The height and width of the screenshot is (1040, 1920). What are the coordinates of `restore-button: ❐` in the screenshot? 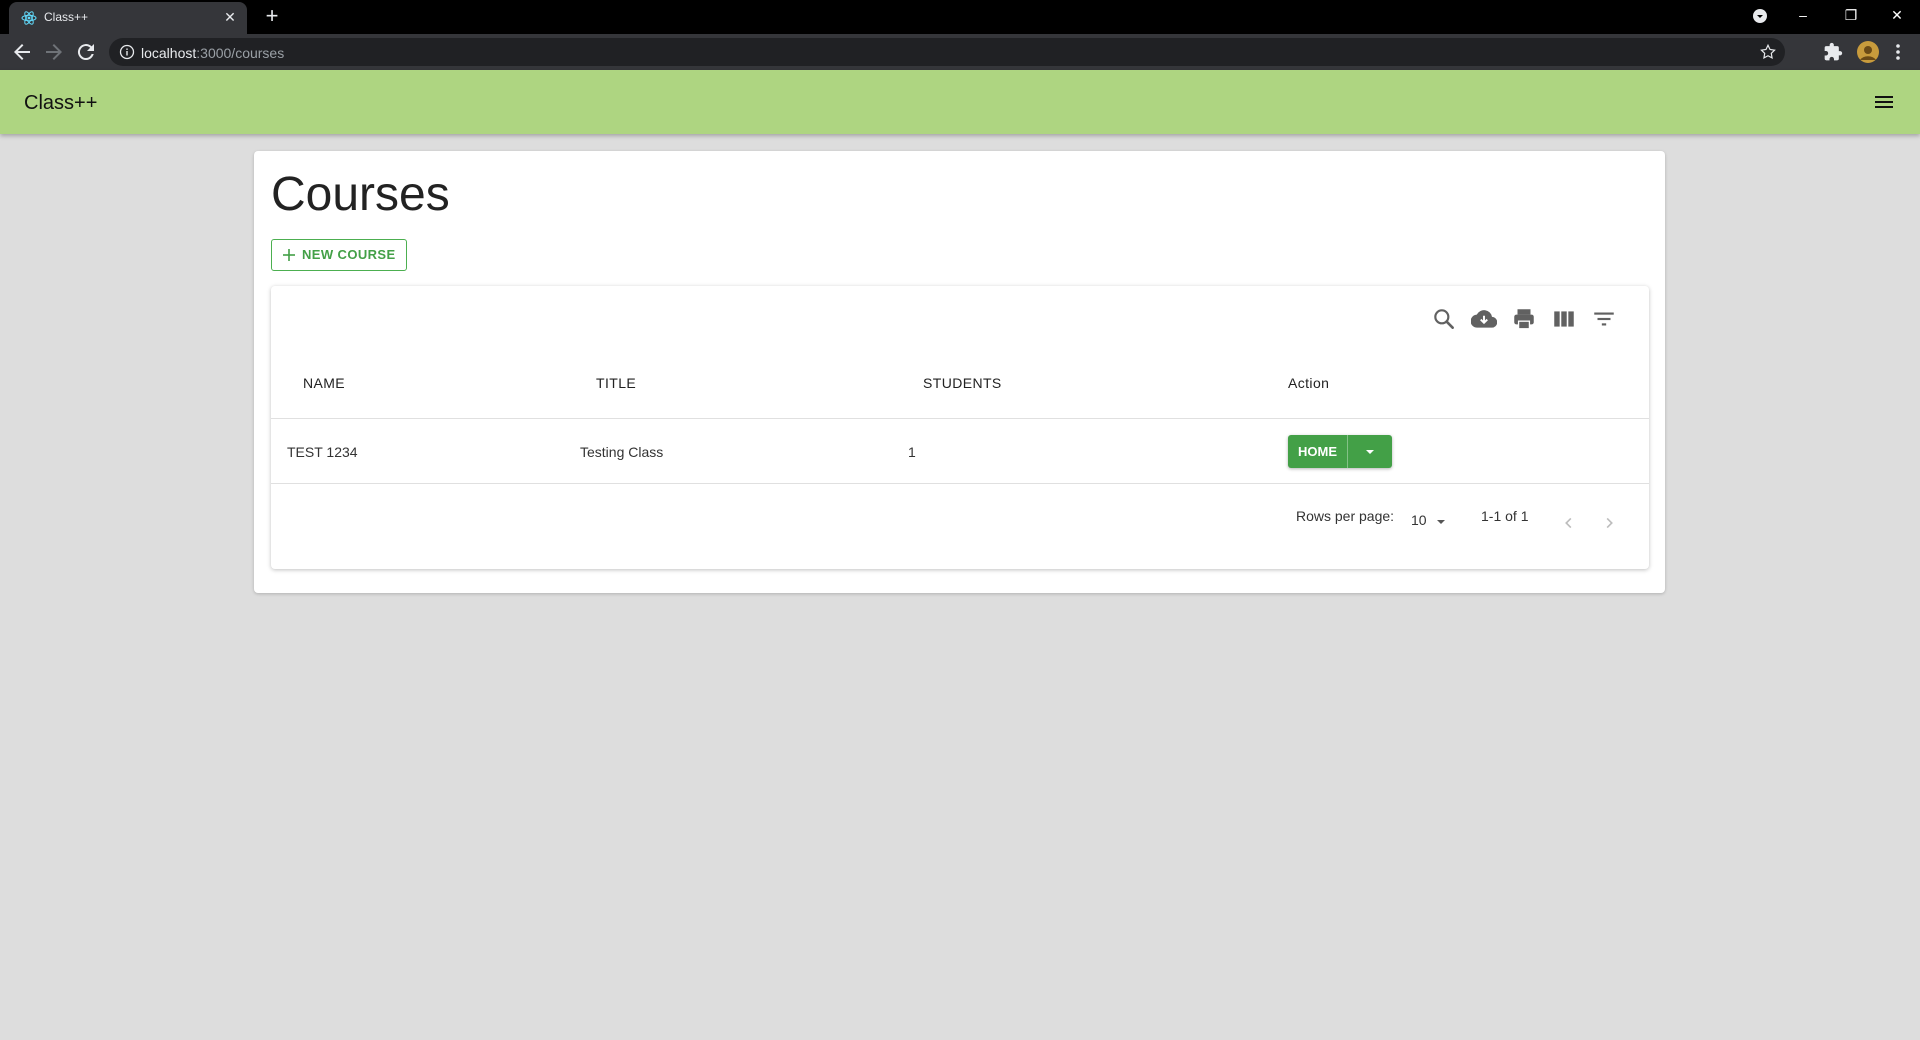 It's located at (1851, 15).